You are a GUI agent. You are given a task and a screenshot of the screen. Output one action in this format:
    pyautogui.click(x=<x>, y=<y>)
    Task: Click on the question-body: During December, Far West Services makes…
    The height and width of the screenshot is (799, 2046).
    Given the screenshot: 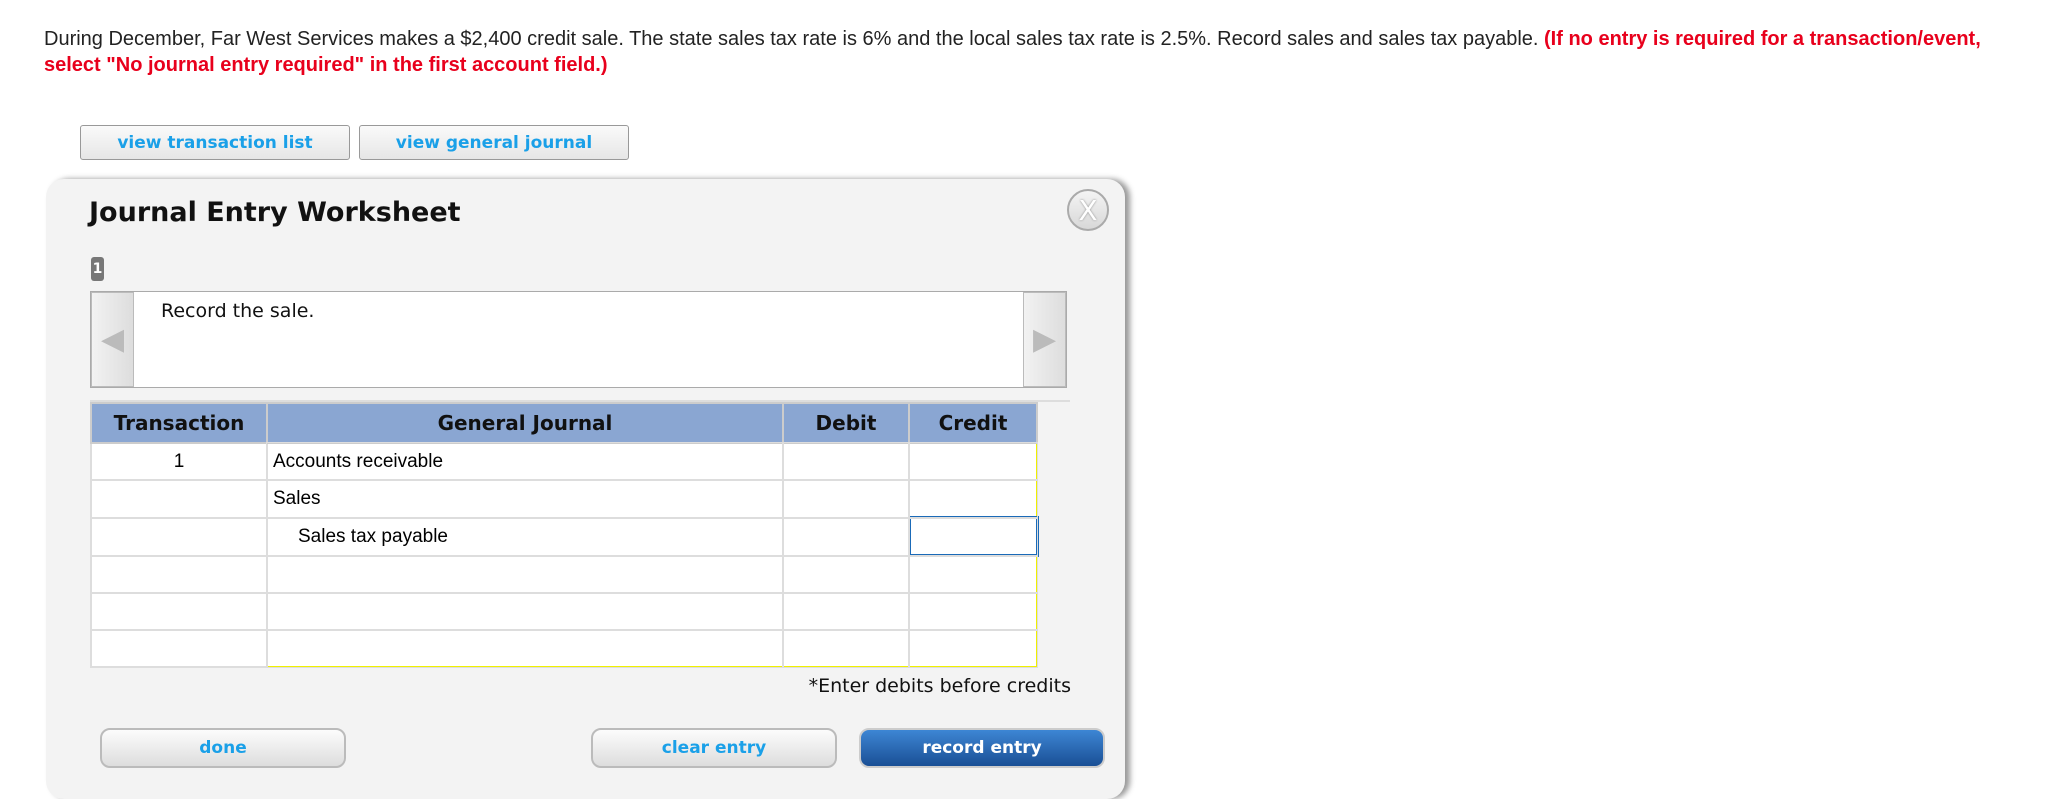 What is the action you would take?
    pyautogui.click(x=791, y=39)
    